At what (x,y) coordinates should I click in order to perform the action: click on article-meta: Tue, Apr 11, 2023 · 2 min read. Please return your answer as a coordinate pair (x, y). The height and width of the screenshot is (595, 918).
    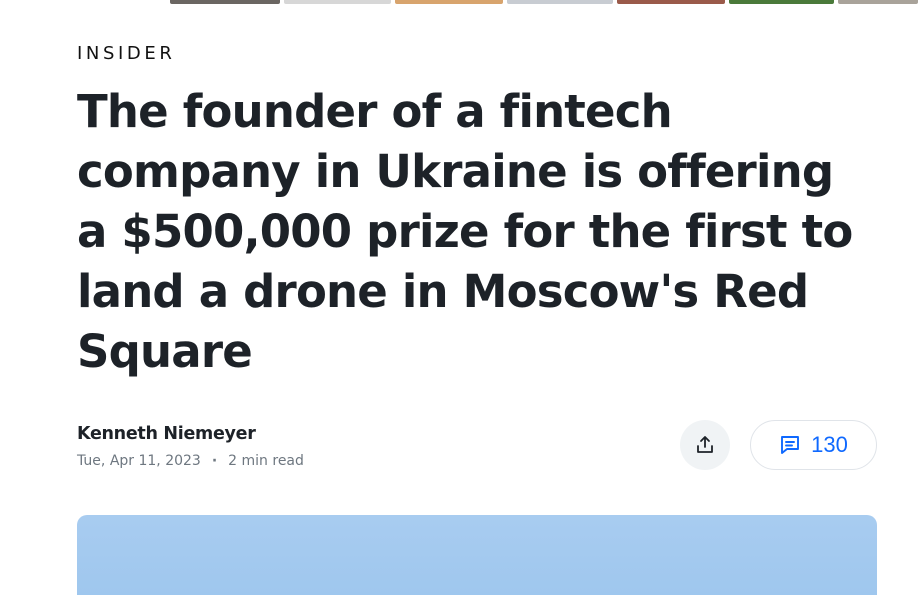
    Looking at the image, I should click on (190, 461).